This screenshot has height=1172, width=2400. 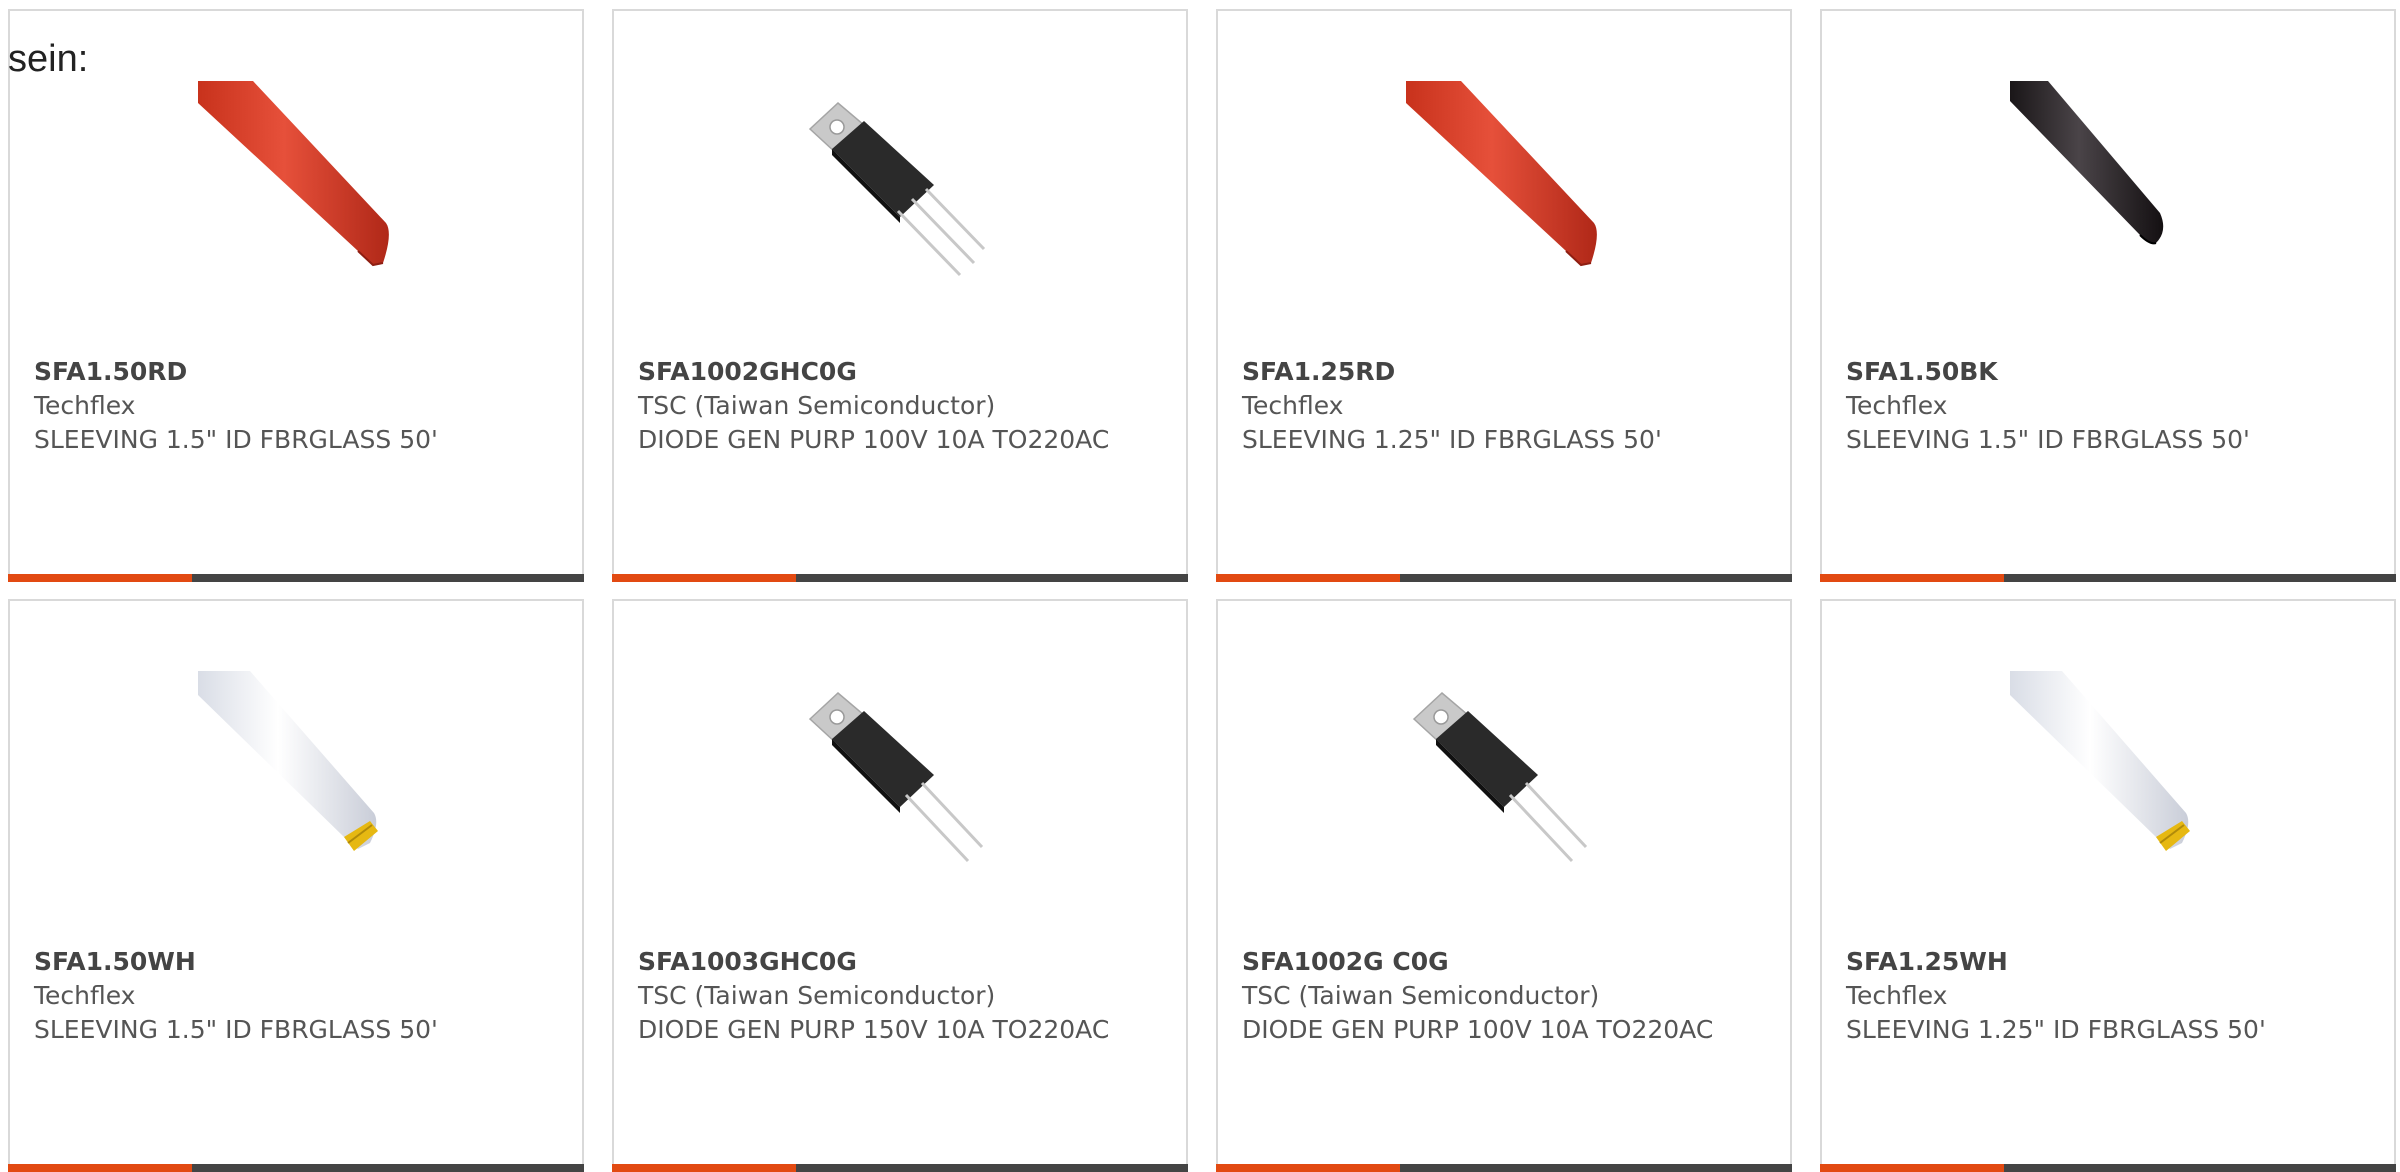 What do you see at coordinates (48, 59) in the screenshot?
I see `intro-text: sein:` at bounding box center [48, 59].